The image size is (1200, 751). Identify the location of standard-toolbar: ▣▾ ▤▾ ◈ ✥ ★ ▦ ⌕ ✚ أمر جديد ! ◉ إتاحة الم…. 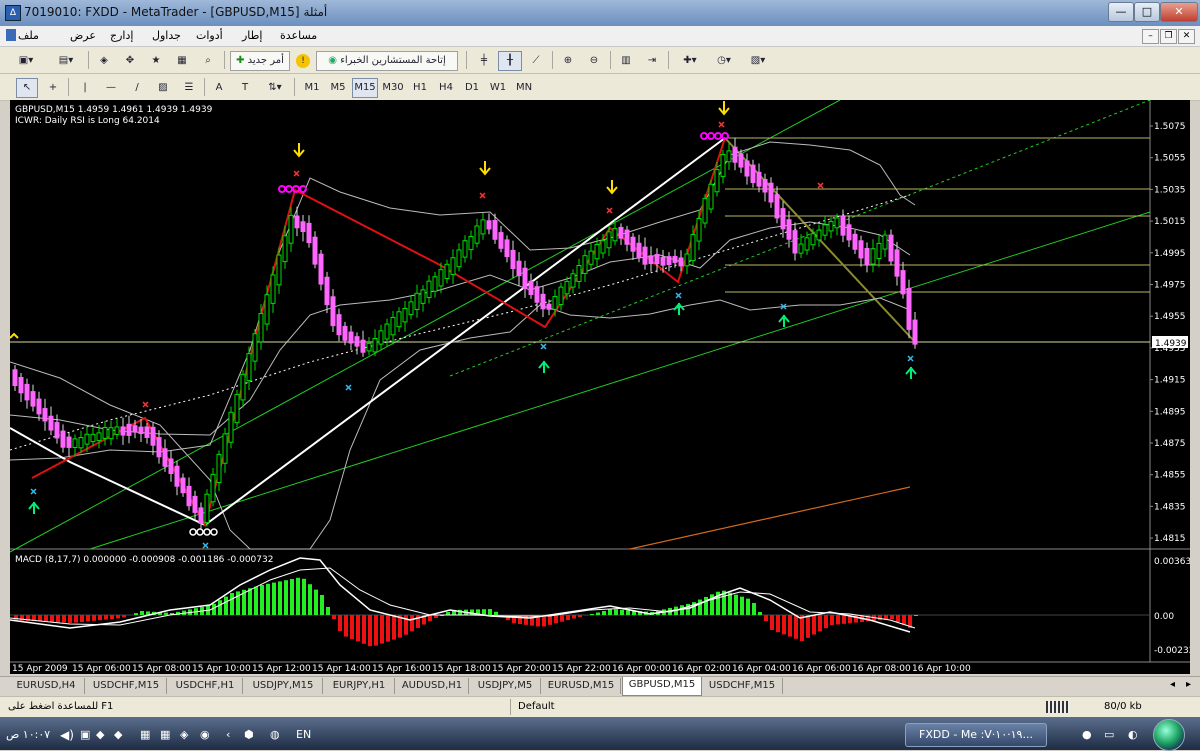
(600, 60).